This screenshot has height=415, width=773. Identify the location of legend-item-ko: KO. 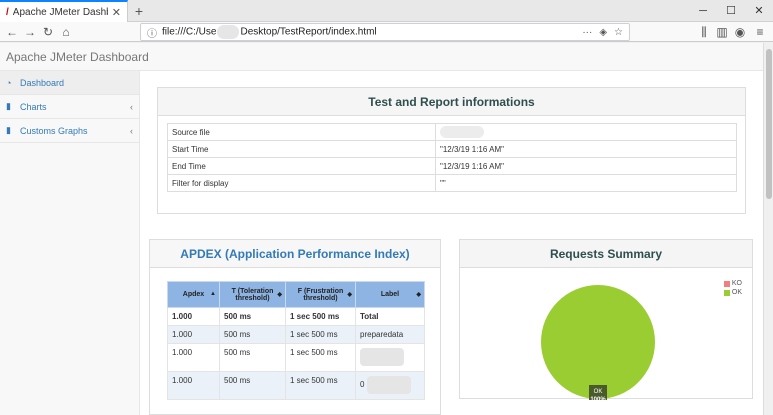
(732, 283).